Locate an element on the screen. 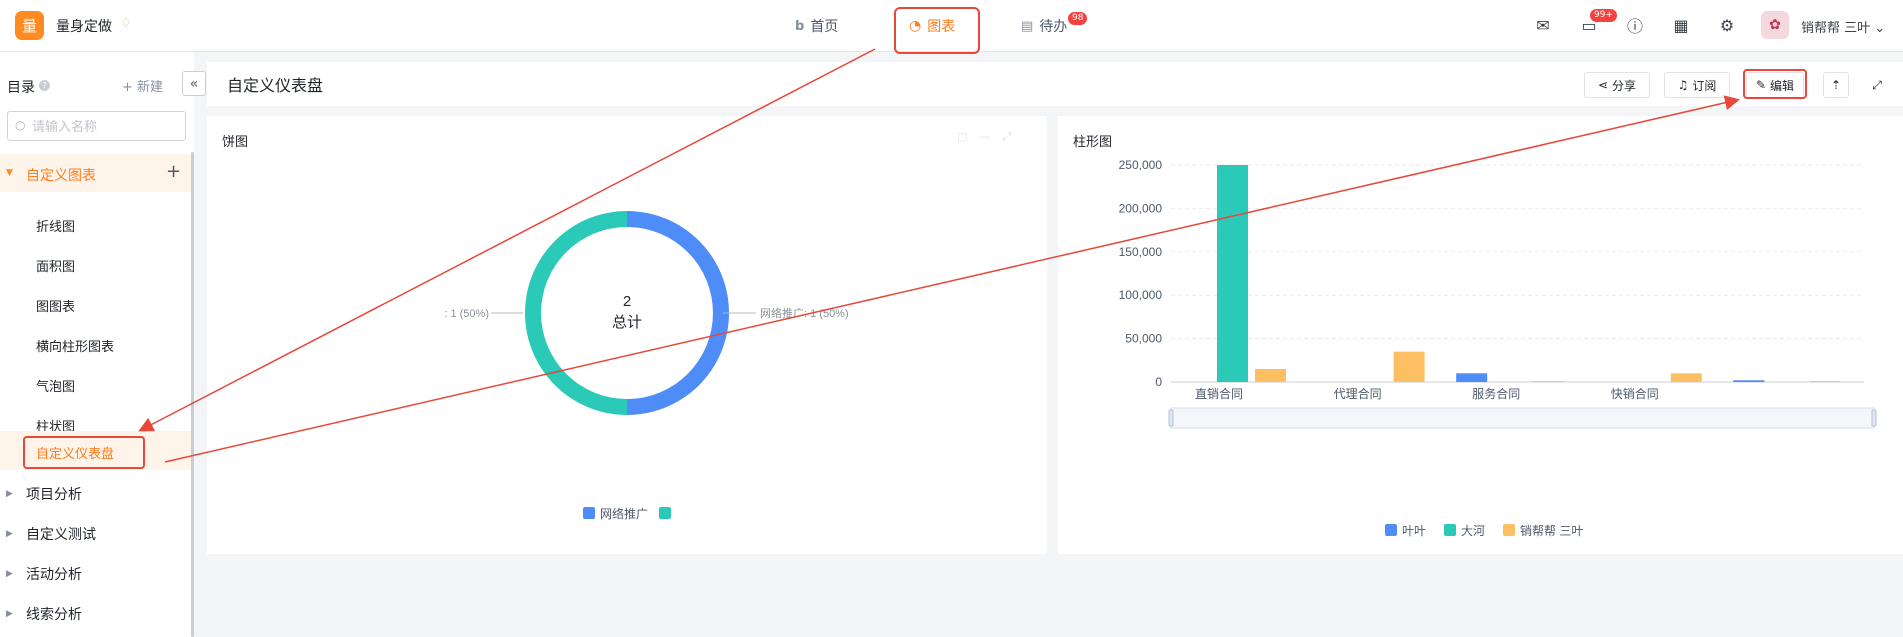  sidebar-folder: 自定义测试 is located at coordinates (61, 534).